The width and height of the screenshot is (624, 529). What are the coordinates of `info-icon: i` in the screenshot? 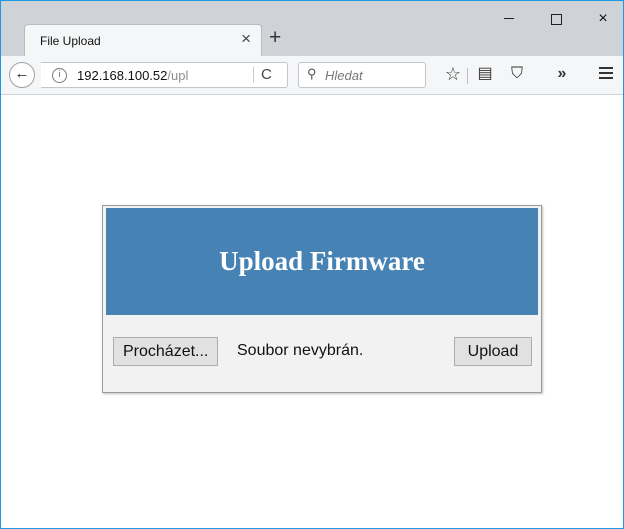 It's located at (59, 75).